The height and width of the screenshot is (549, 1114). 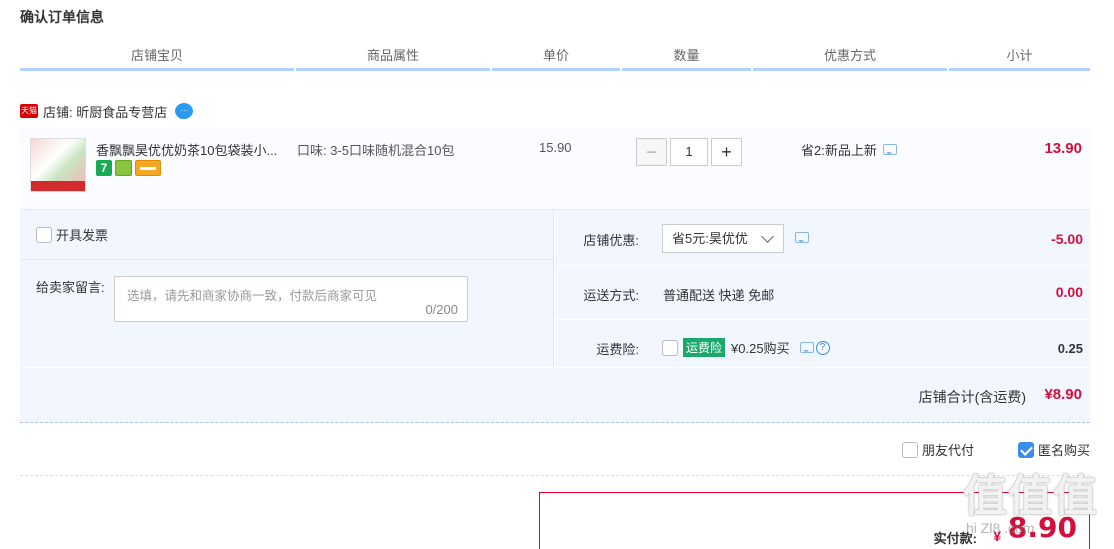 What do you see at coordinates (611, 295) in the screenshot?
I see `shipping-label: 运送方式:` at bounding box center [611, 295].